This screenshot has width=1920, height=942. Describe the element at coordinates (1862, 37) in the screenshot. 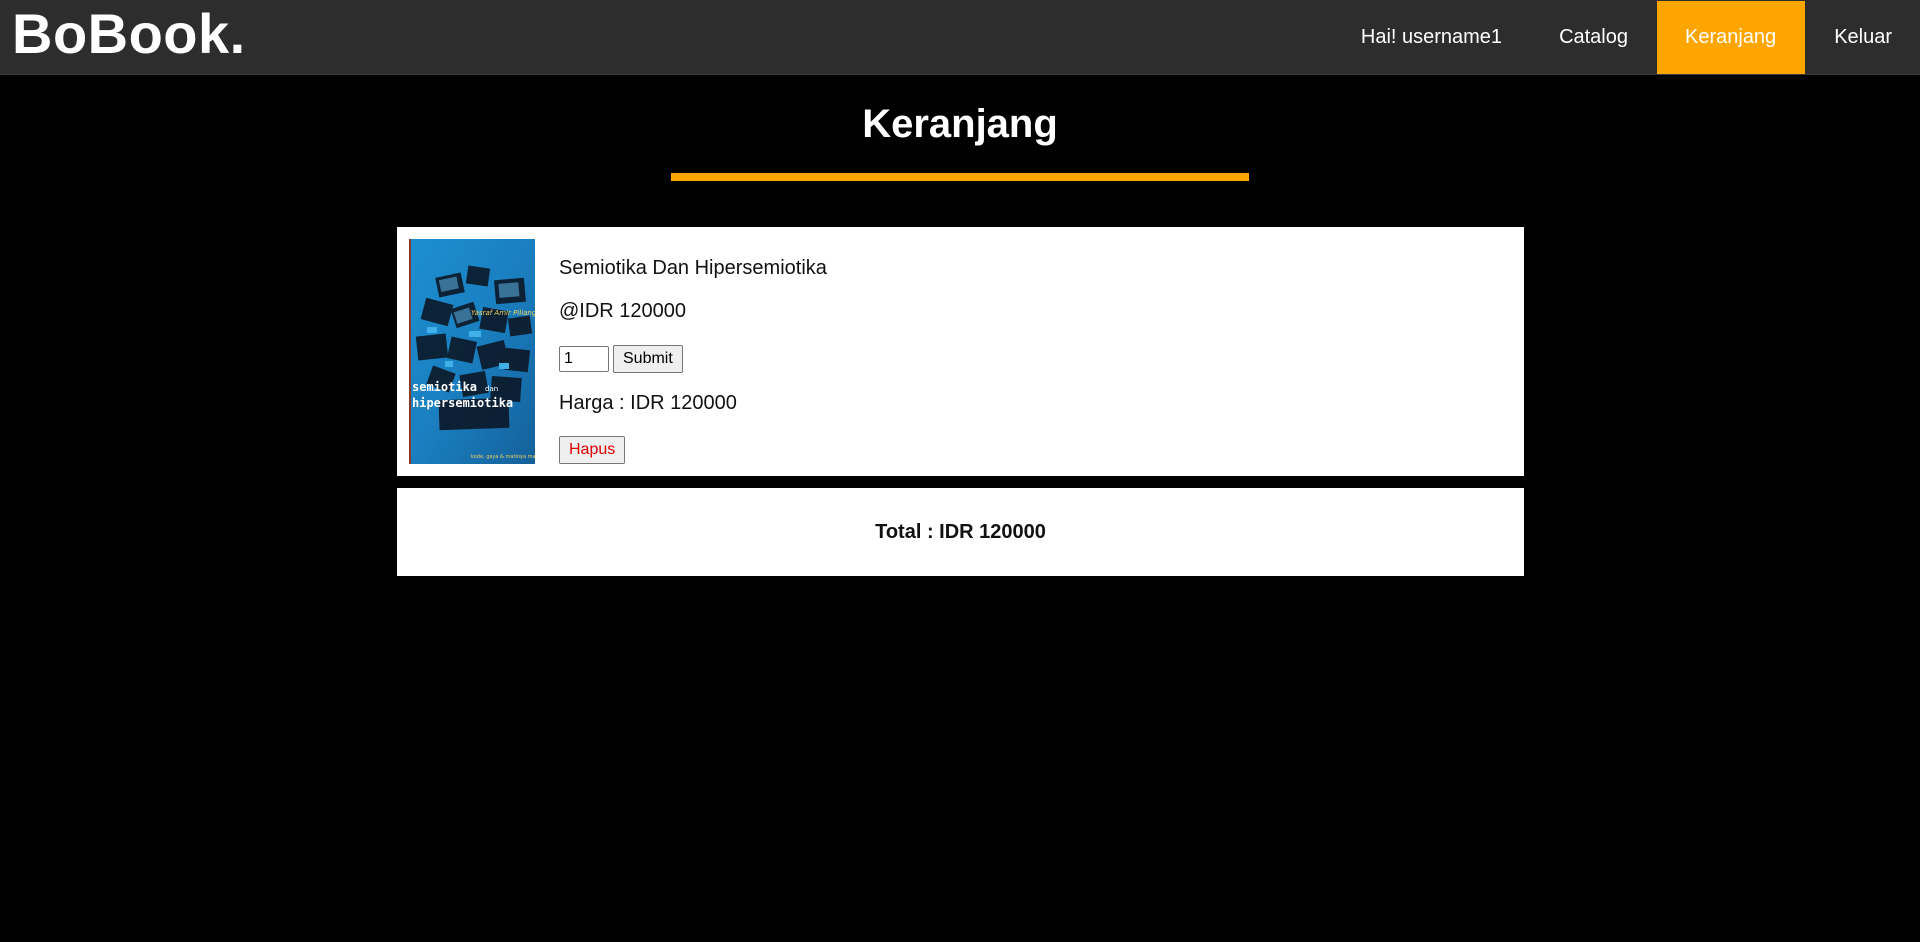

I see `nav-link-keluar: Keluar` at that location.